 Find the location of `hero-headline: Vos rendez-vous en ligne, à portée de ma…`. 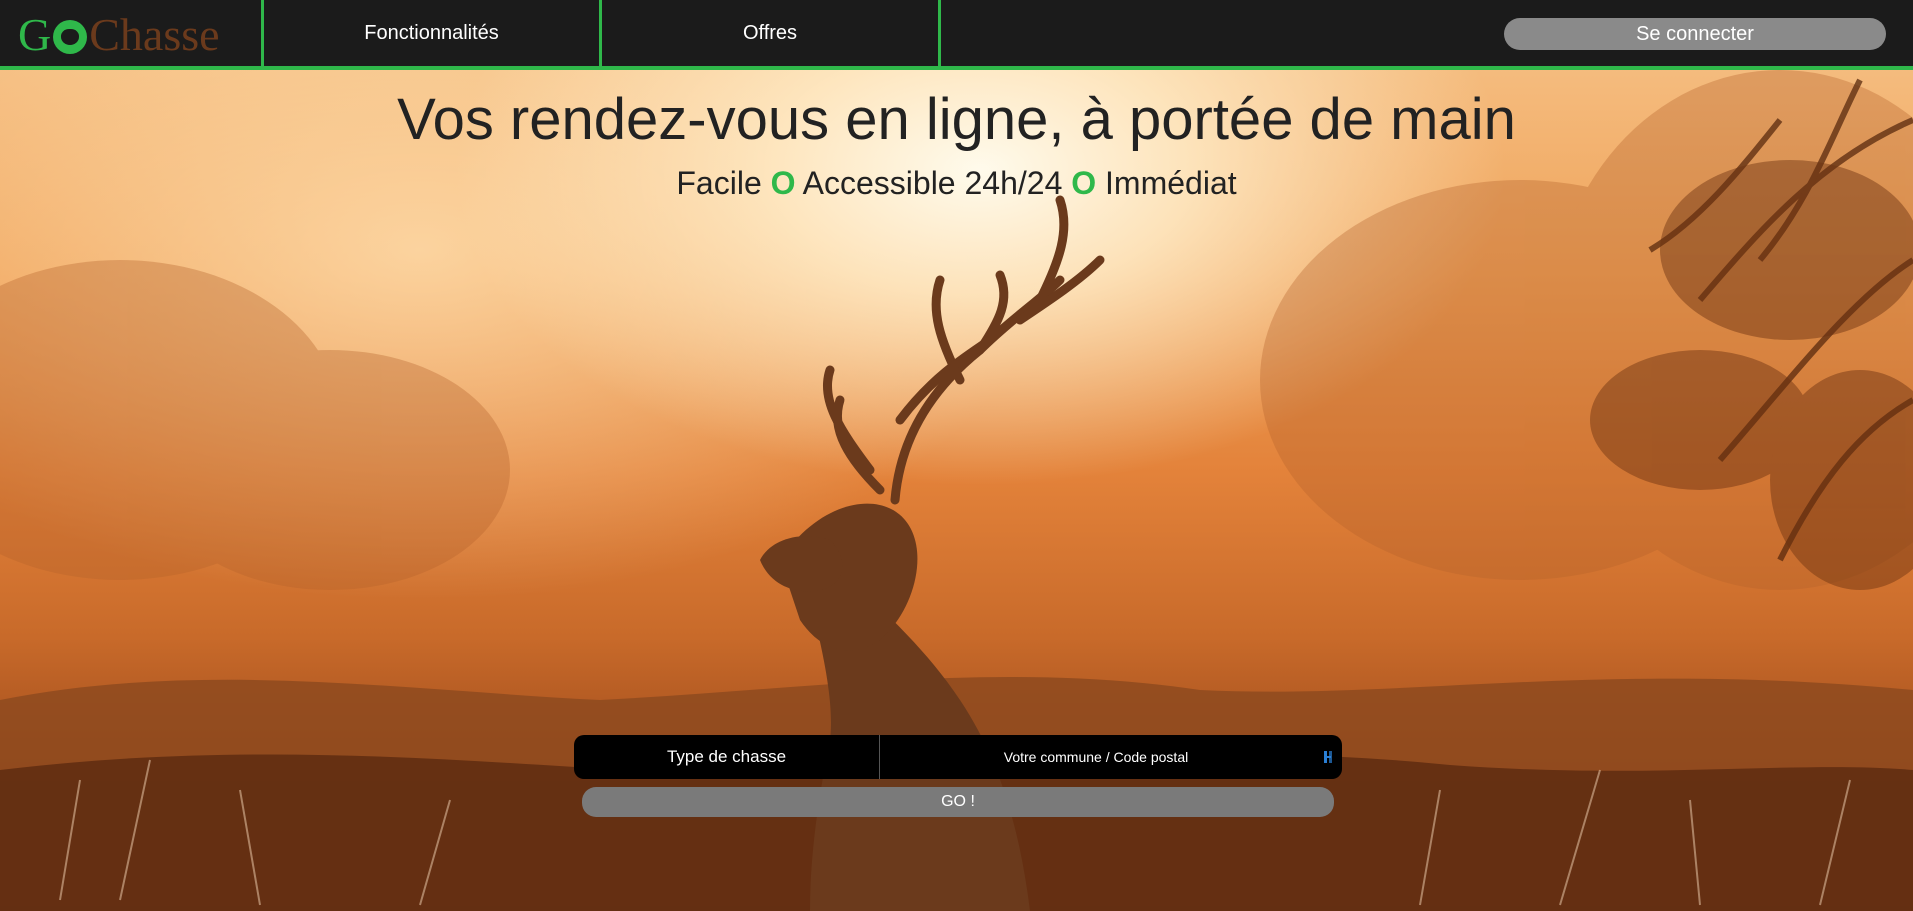

hero-headline: Vos rendez-vous en ligne, à portée de ma… is located at coordinates (956, 119).